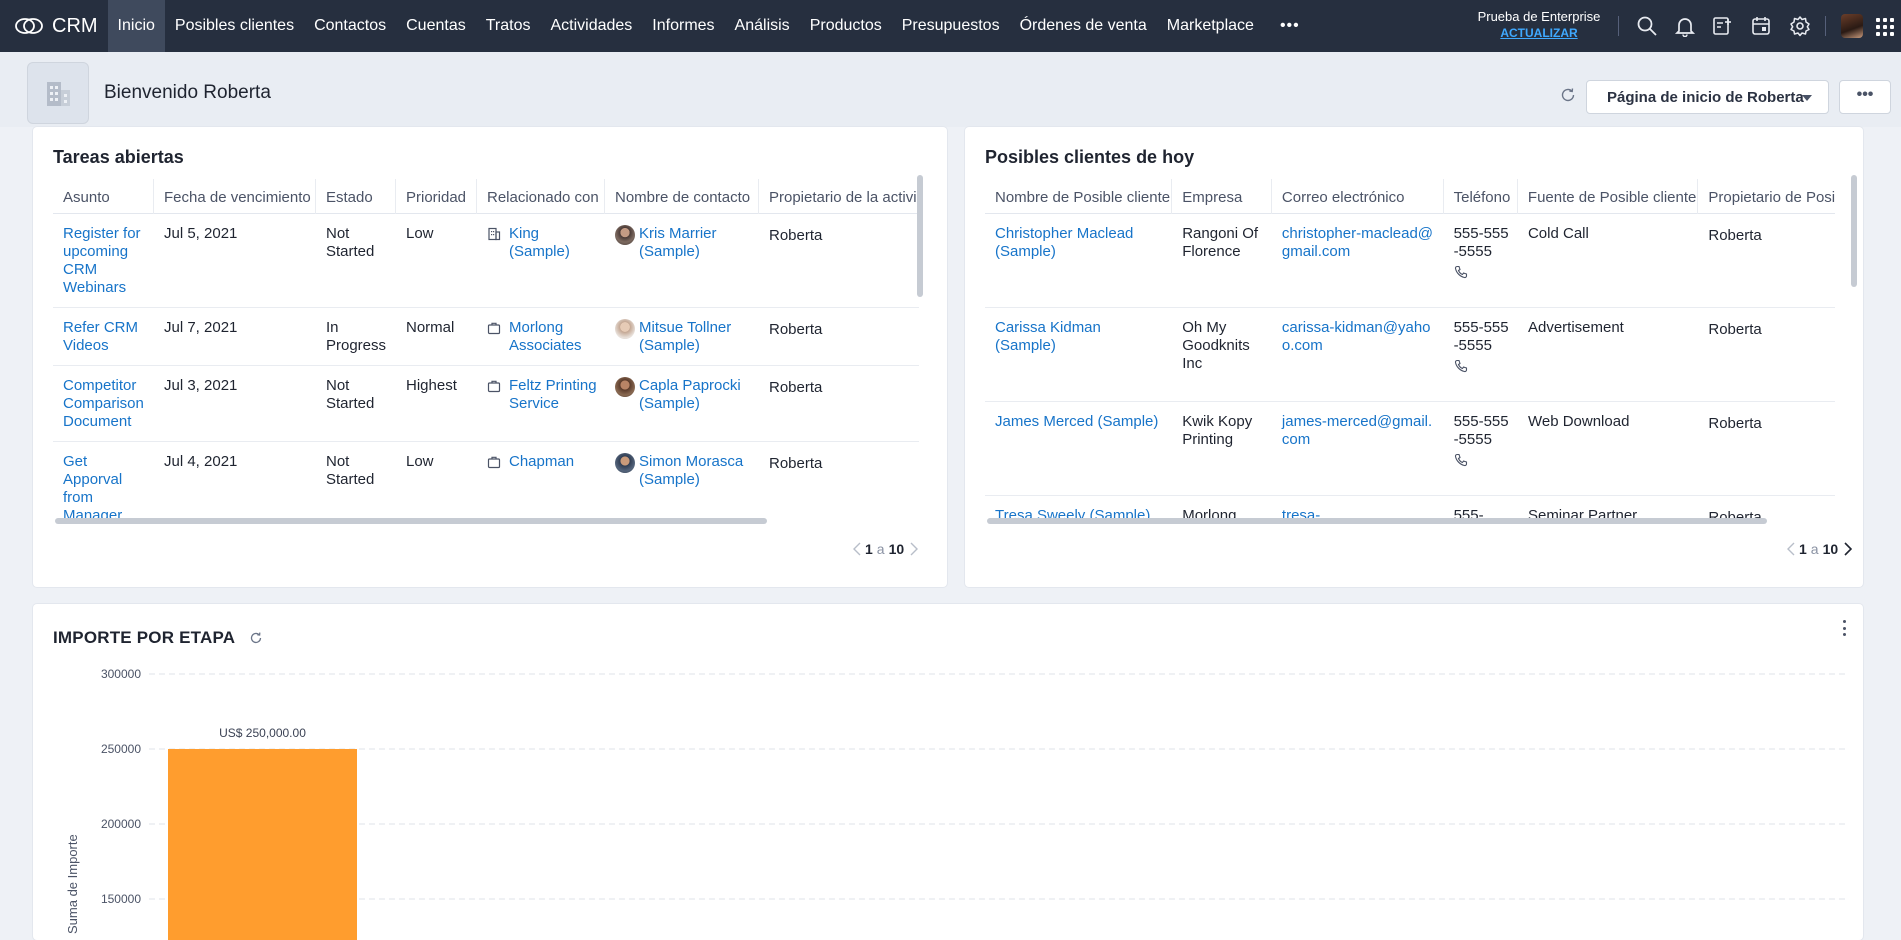 Image resolution: width=1901 pixels, height=940 pixels. What do you see at coordinates (695, 342) in the screenshot?
I see `contact-name-link: Mitsue Tollner (Sample)` at bounding box center [695, 342].